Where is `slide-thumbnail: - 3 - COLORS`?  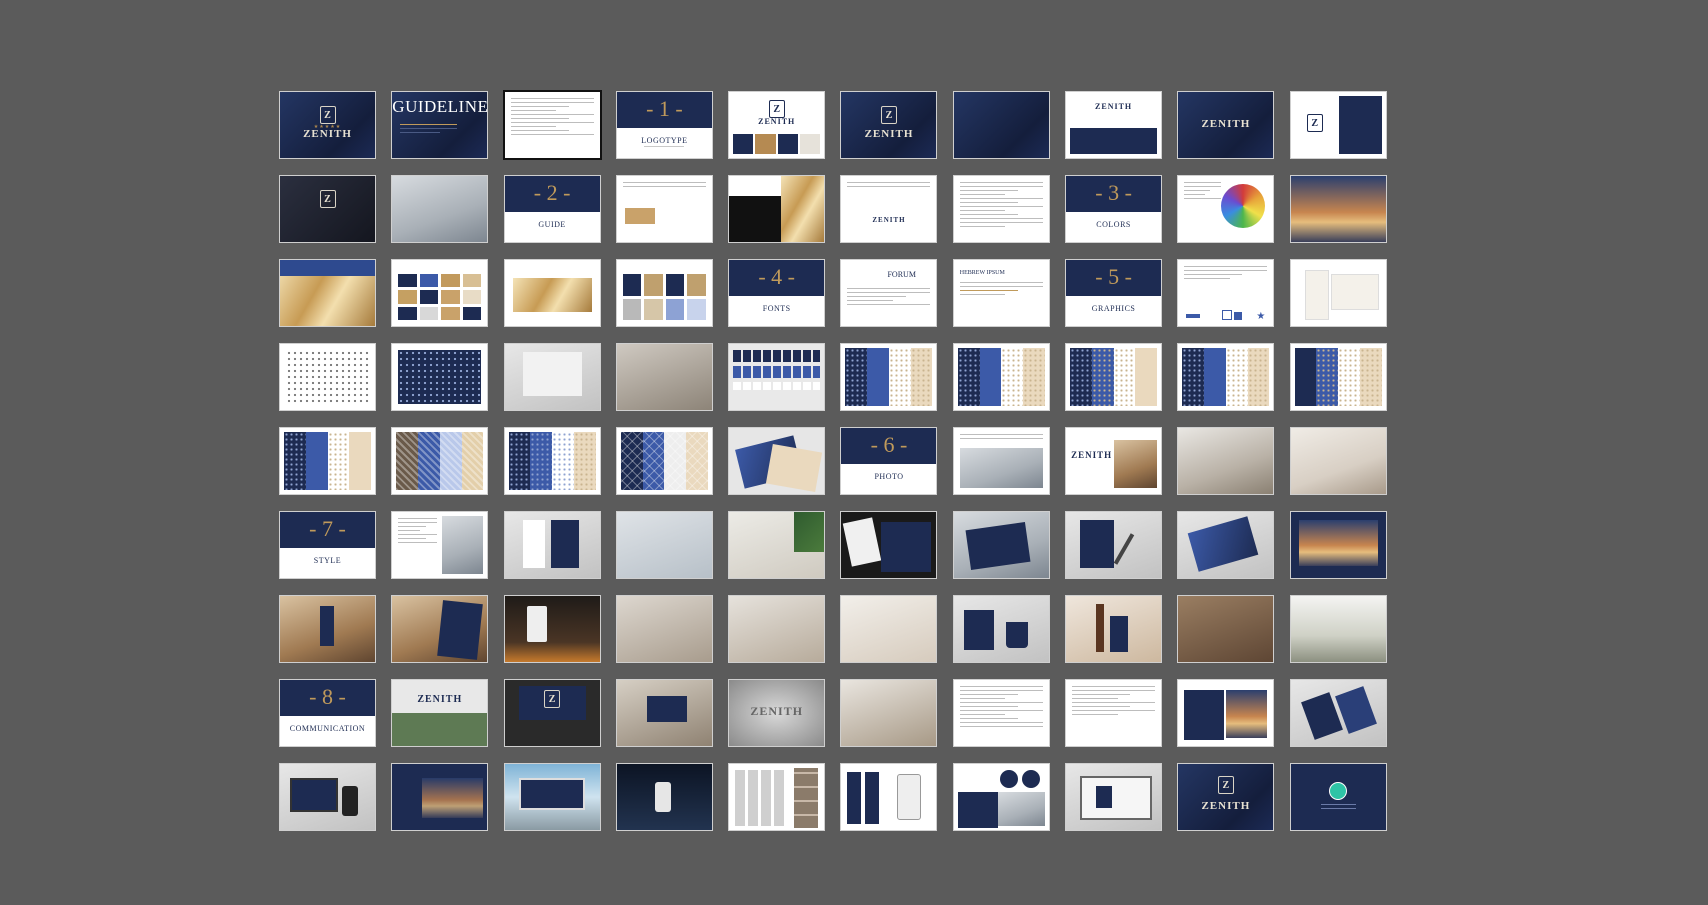
slide-thumbnail: - 3 - COLORS is located at coordinates (1114, 209).